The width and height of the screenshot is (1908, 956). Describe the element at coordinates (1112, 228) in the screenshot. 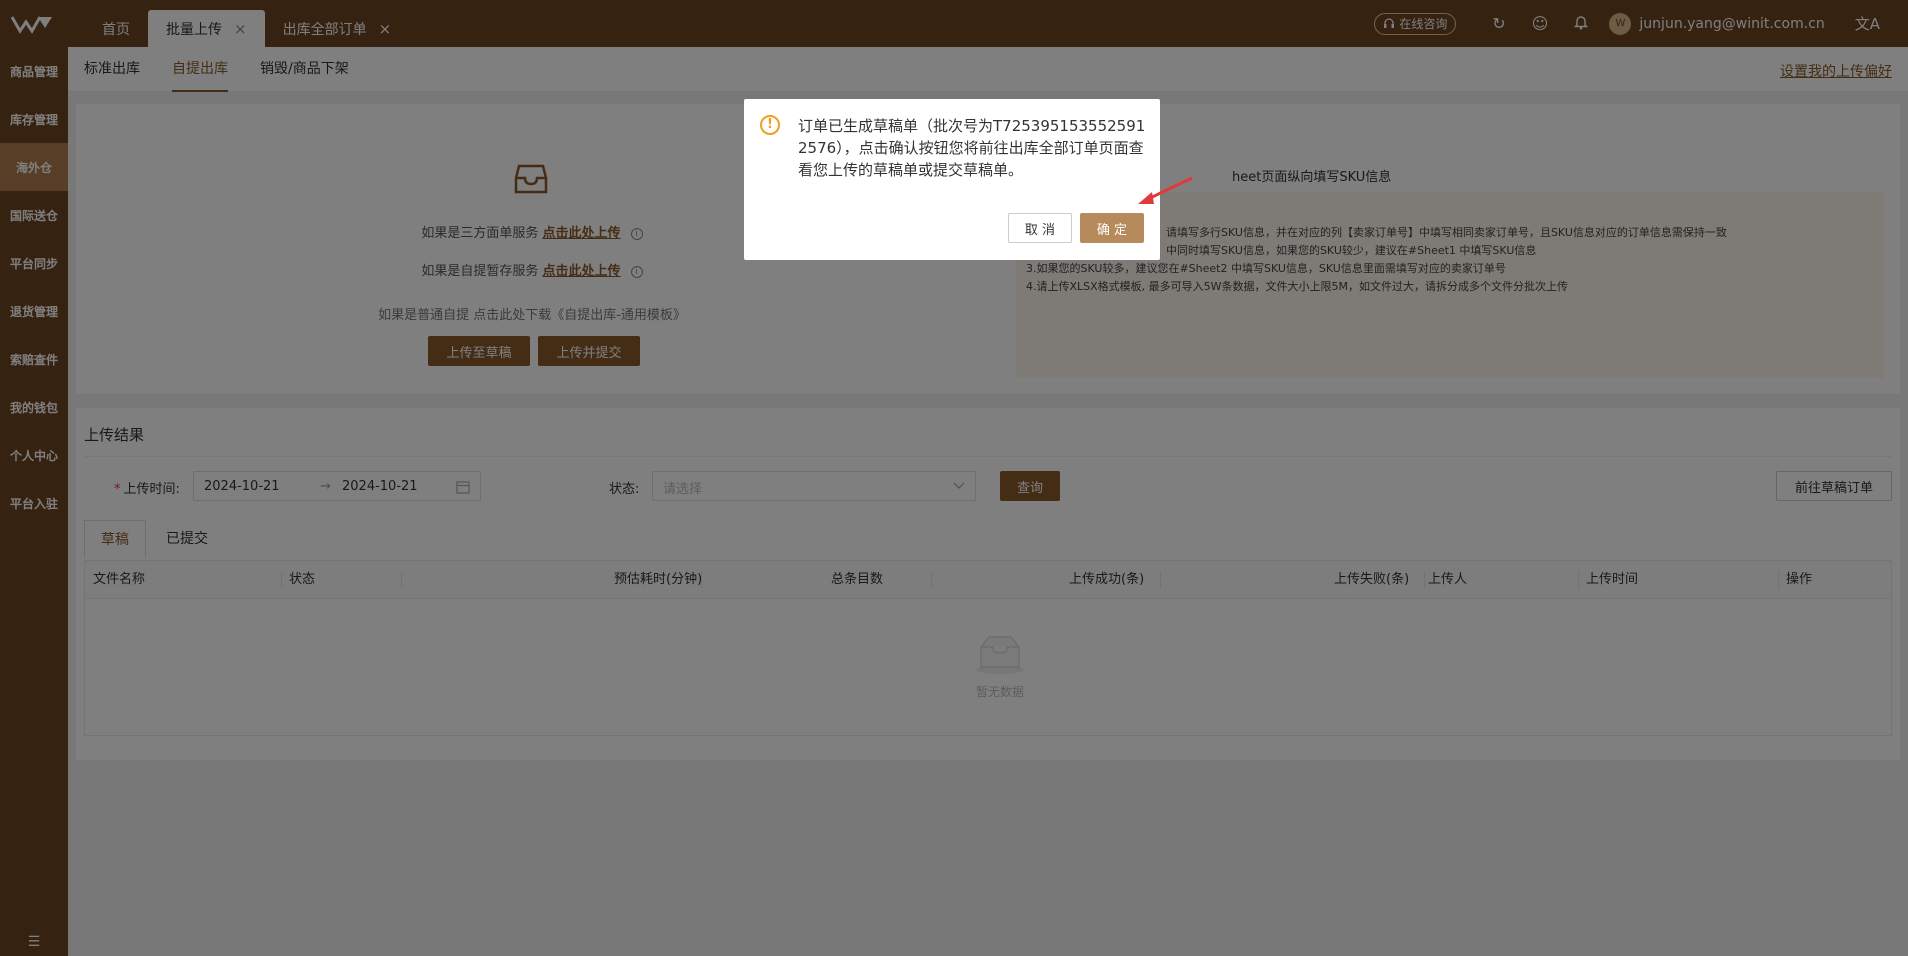

I see `confirm-button: 确 定` at that location.